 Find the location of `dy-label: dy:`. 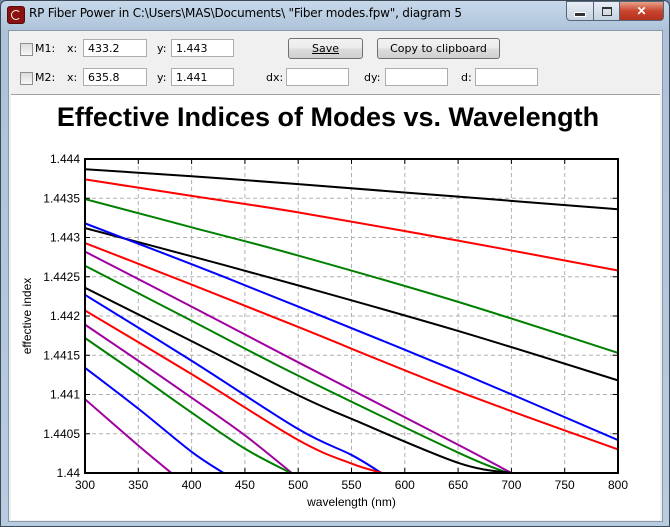

dy-label: dy: is located at coordinates (372, 77).